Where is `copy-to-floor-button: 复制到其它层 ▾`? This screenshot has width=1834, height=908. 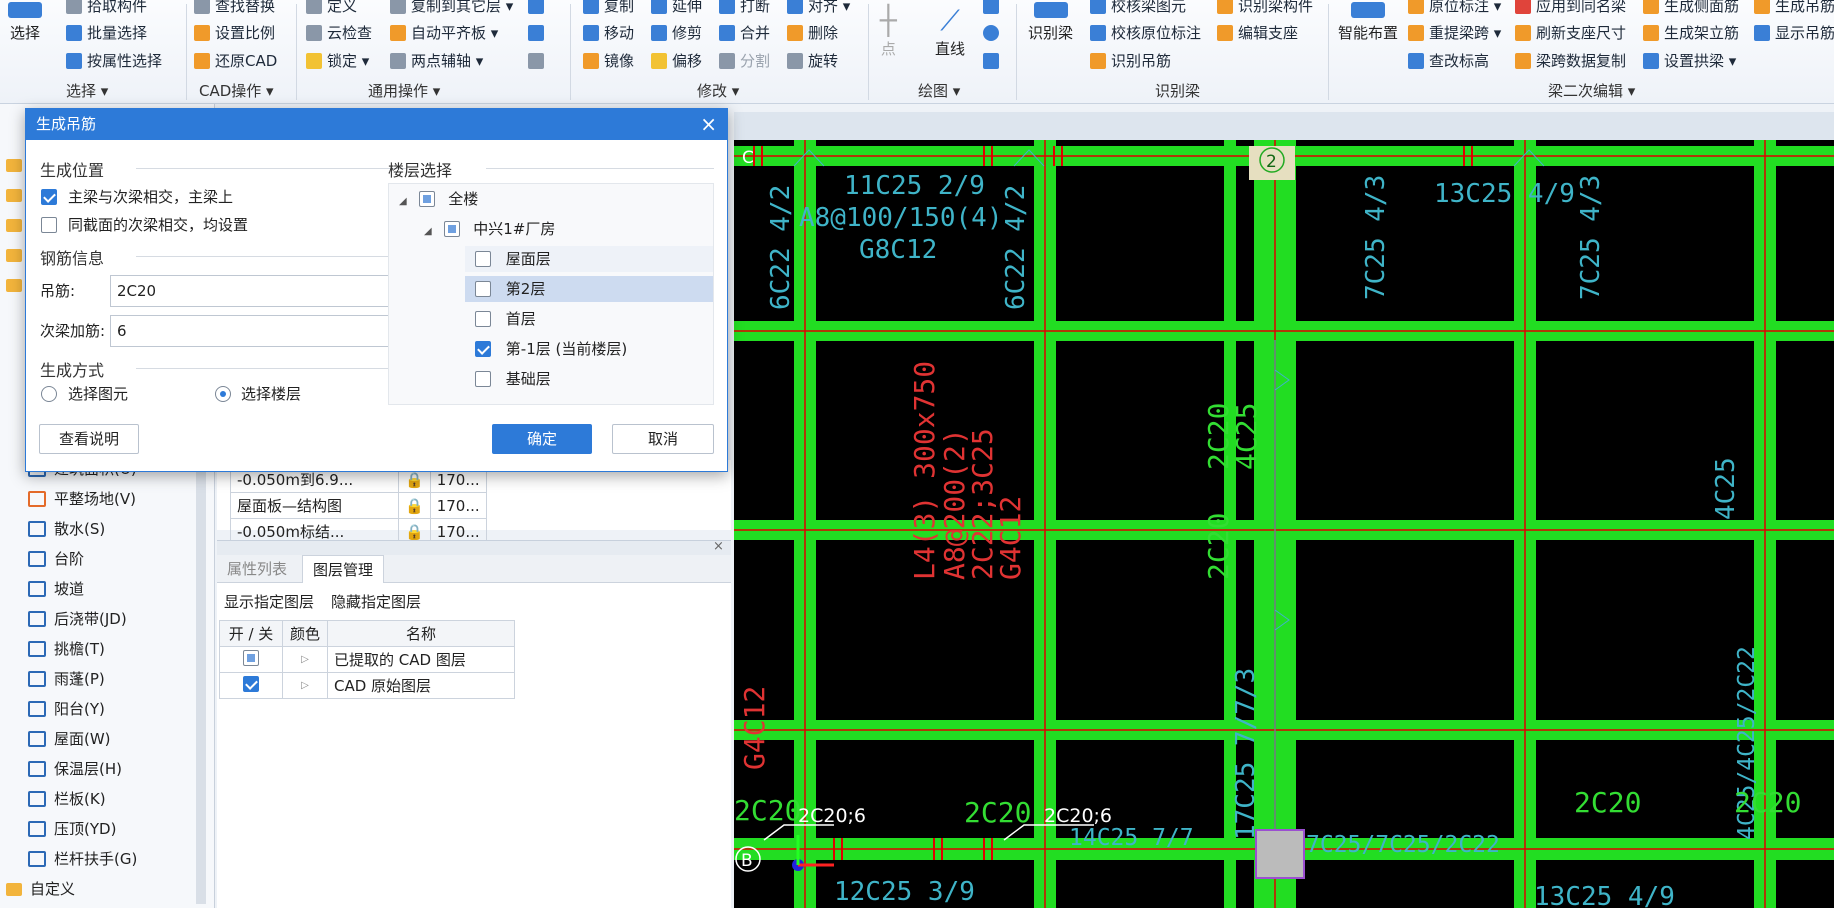
copy-to-floor-button: 复制到其它层 ▾ is located at coordinates (451, 9).